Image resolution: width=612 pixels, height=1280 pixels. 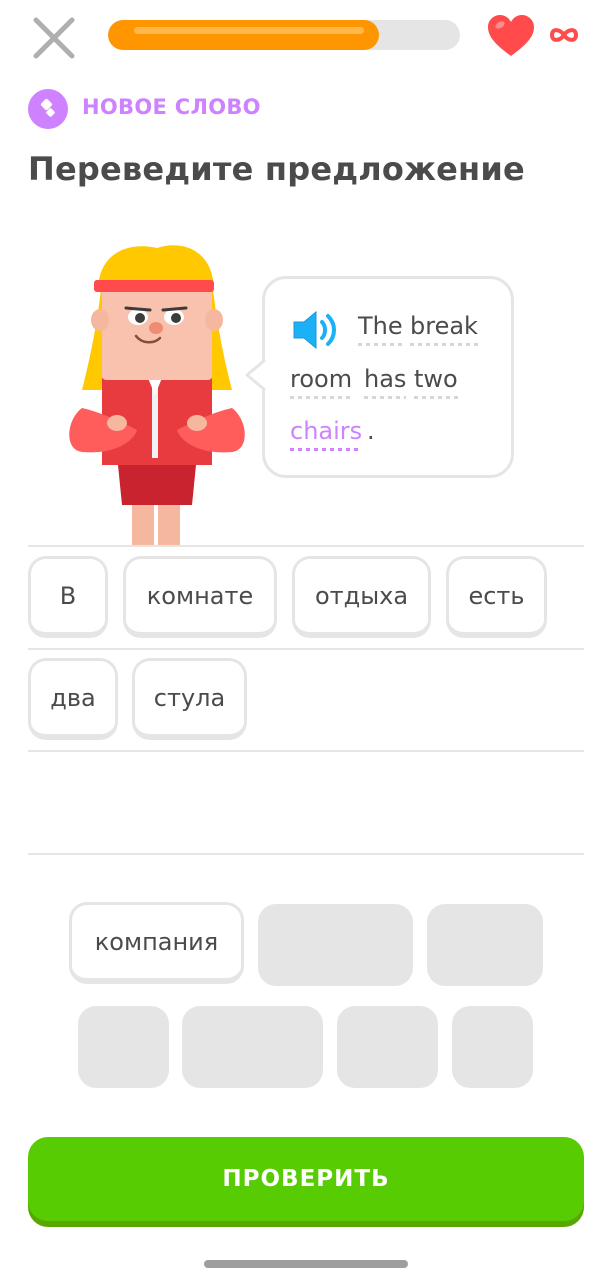 What do you see at coordinates (244, 35) in the screenshot?
I see `progress-bar-fill` at bounding box center [244, 35].